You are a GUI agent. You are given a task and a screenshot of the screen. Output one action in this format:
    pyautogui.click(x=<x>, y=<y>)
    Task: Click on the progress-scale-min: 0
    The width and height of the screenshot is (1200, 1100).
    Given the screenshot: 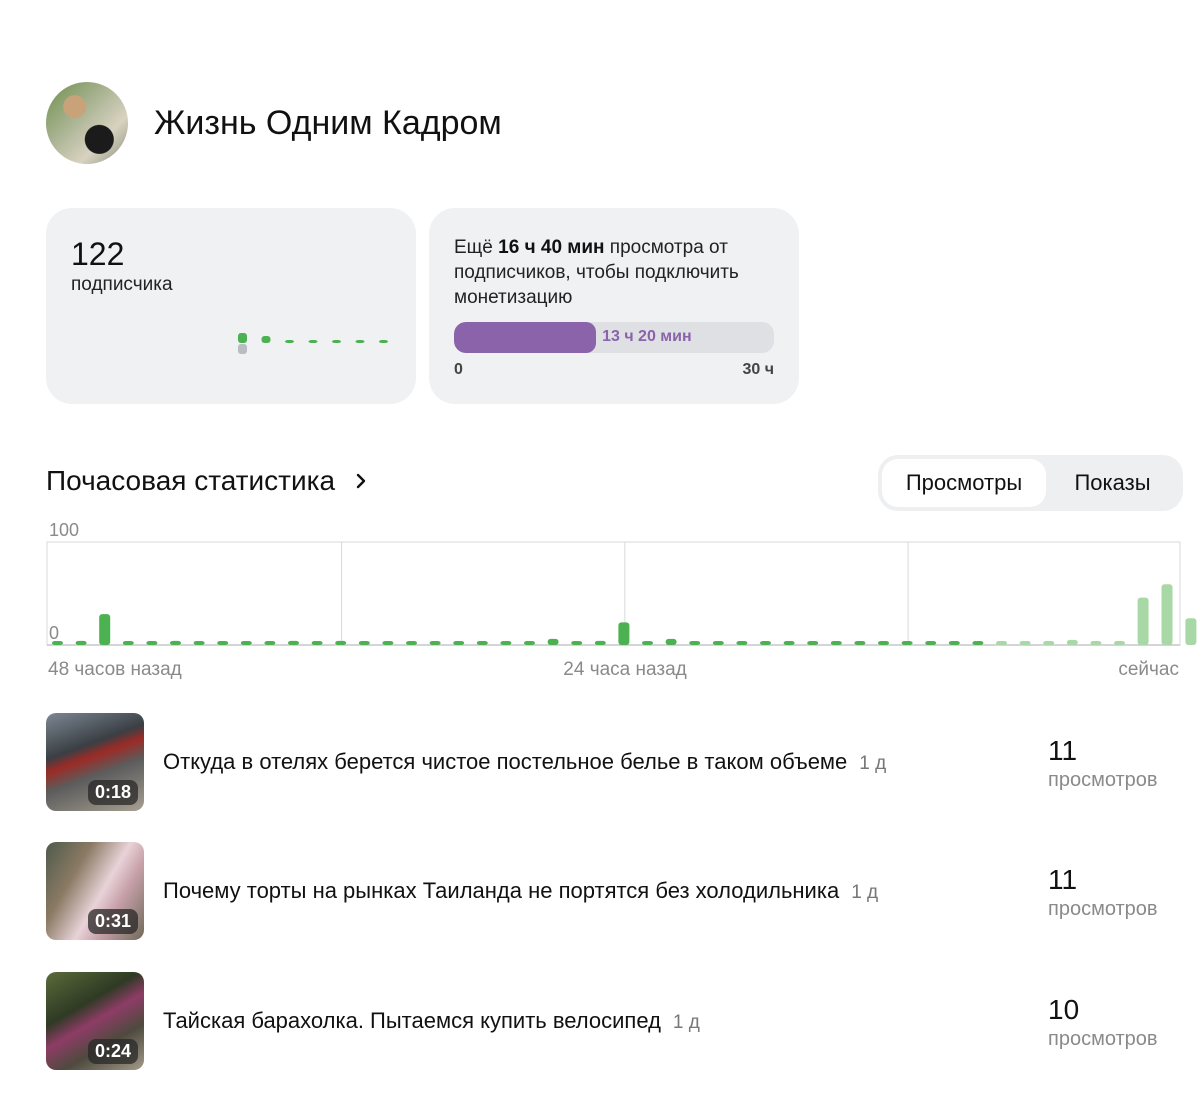 What is the action you would take?
    pyautogui.click(x=458, y=369)
    